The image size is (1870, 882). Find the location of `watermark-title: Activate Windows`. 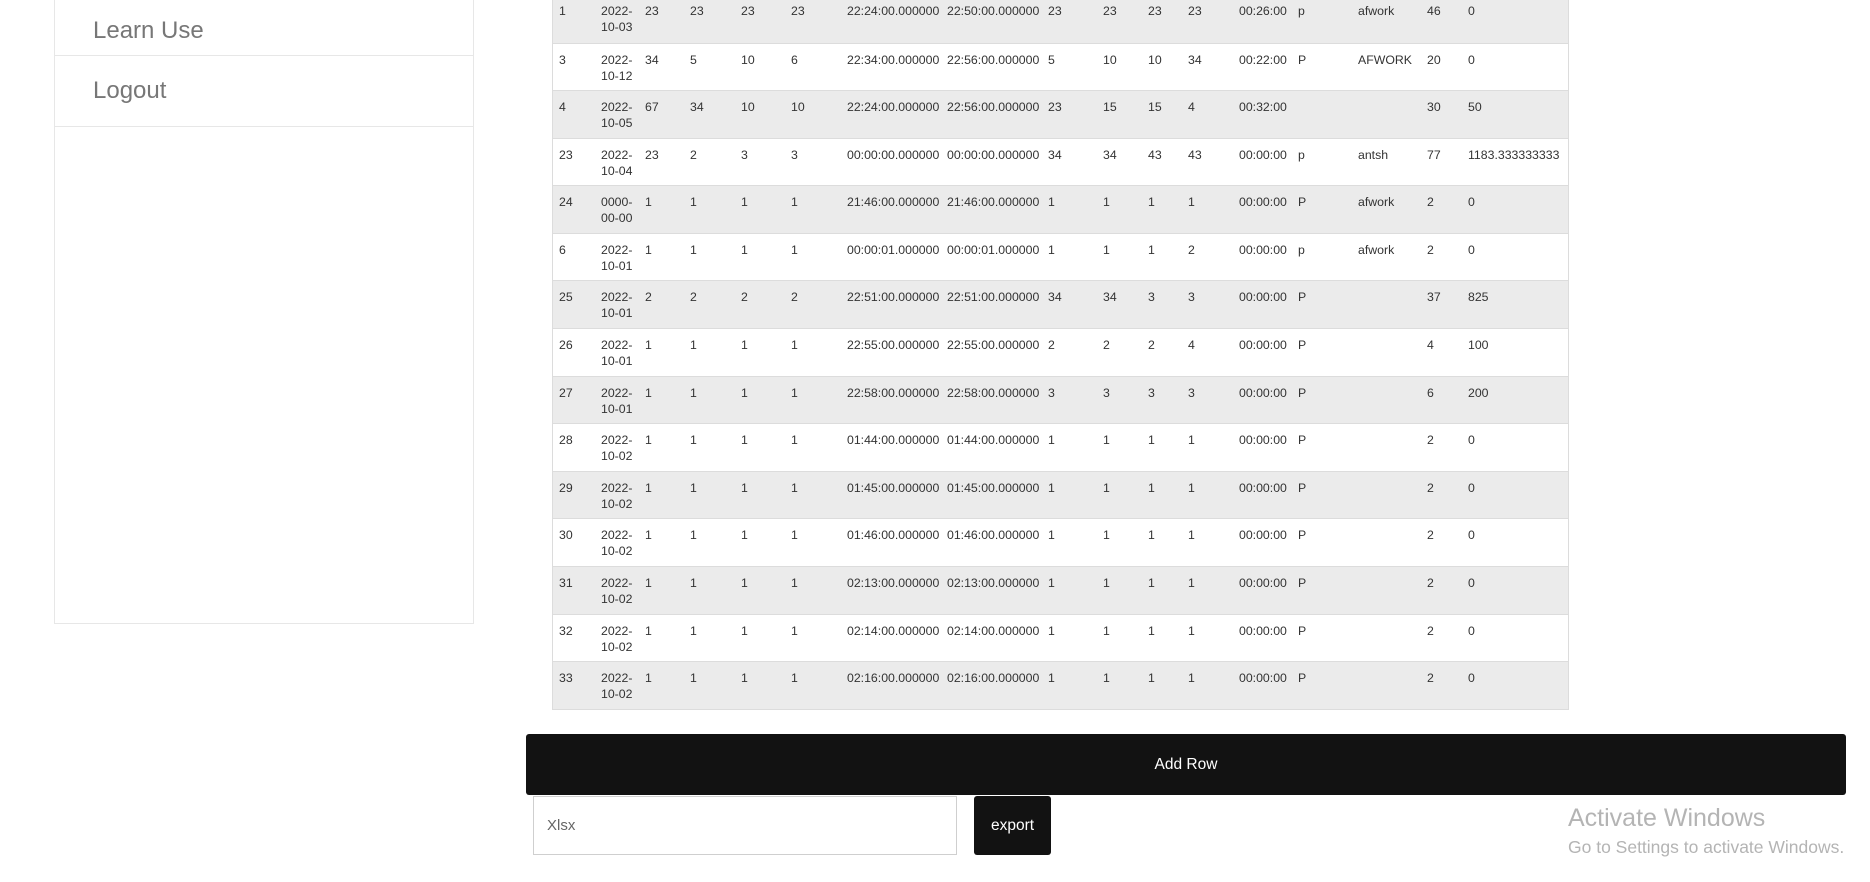

watermark-title: Activate Windows is located at coordinates (1667, 818).